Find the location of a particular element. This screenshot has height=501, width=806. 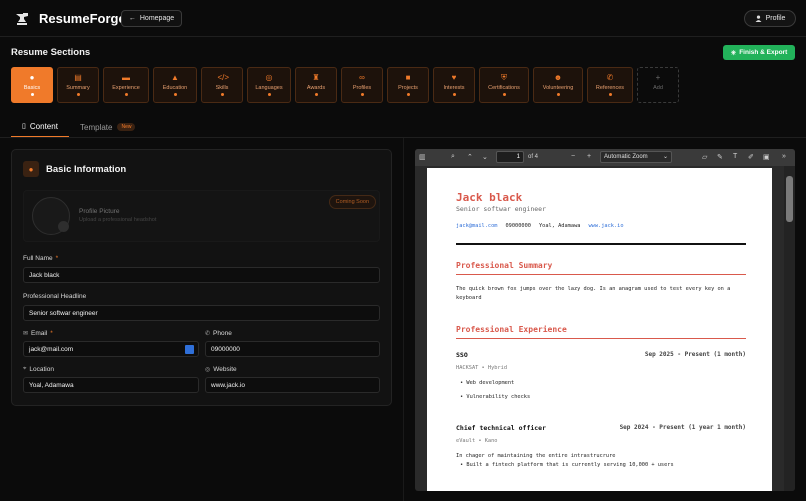

location-label: ⌖ Location is located at coordinates (38, 369).